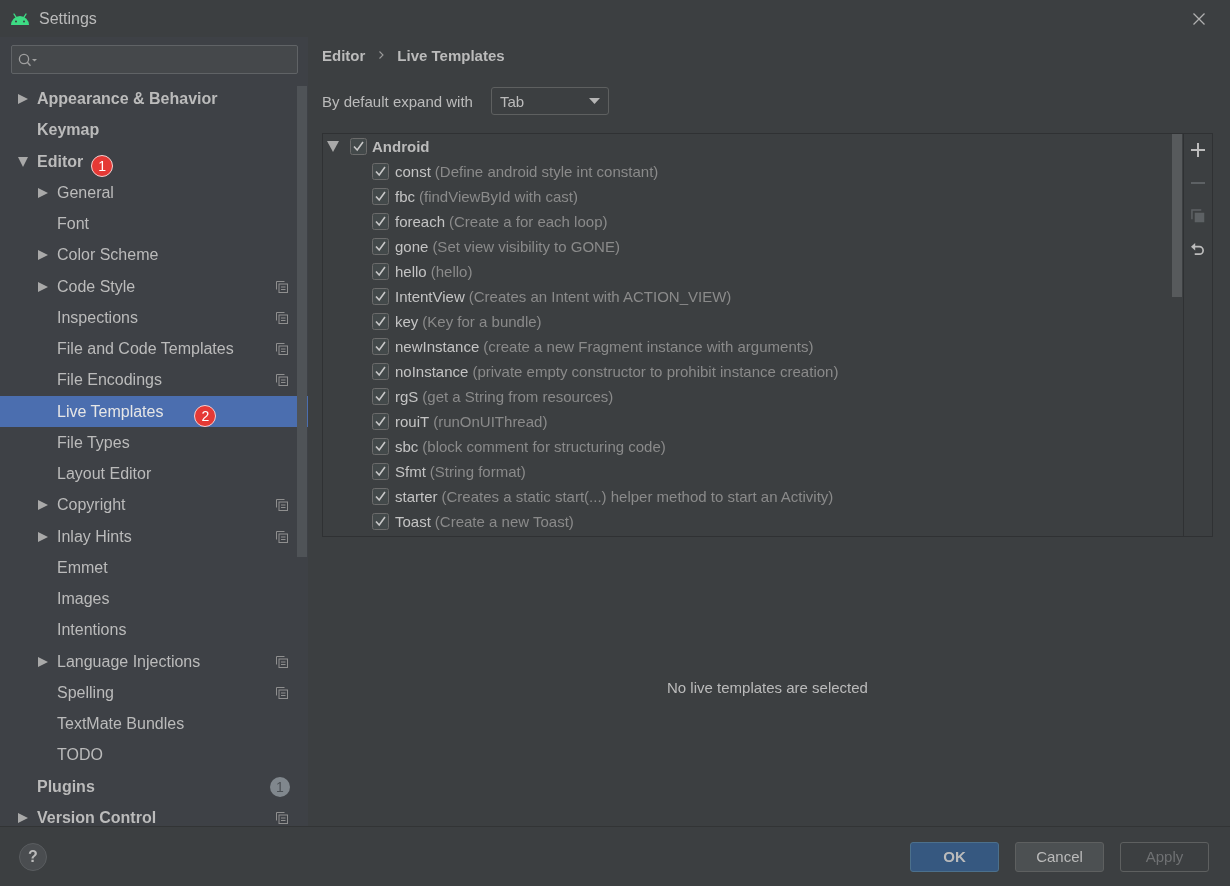 The image size is (1230, 886). I want to click on help-button: ?, so click(33, 856).